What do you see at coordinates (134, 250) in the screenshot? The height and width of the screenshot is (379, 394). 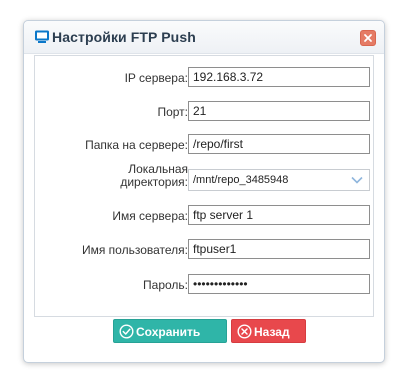 I see `username-label: Имя пользователя:` at bounding box center [134, 250].